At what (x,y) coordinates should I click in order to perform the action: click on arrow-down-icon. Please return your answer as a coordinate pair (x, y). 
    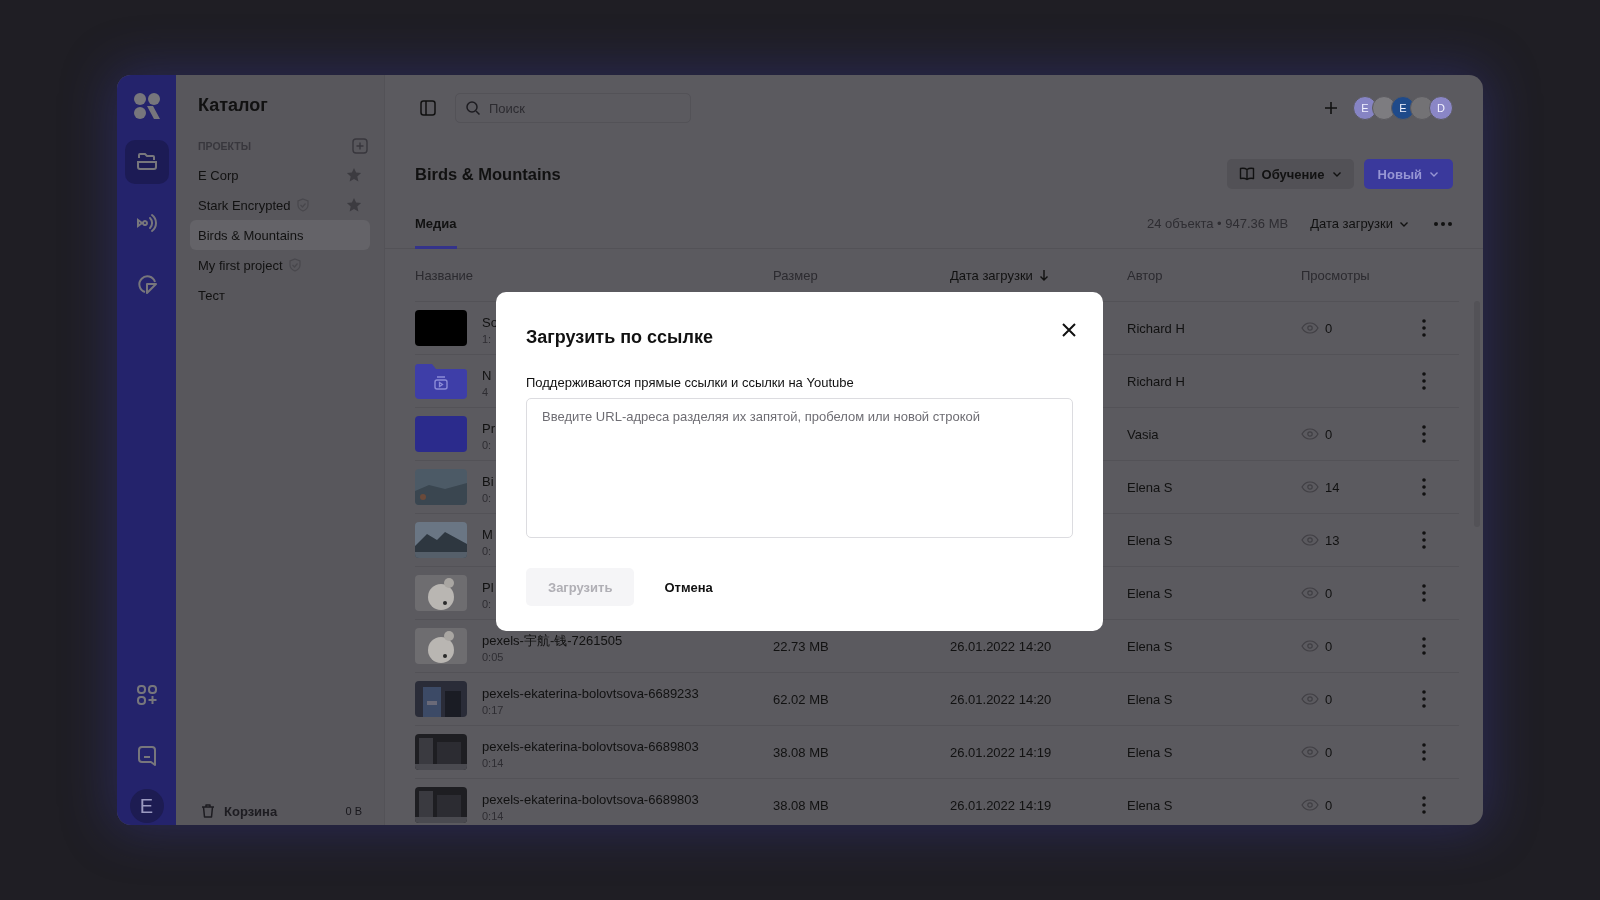
    Looking at the image, I should click on (1043, 275).